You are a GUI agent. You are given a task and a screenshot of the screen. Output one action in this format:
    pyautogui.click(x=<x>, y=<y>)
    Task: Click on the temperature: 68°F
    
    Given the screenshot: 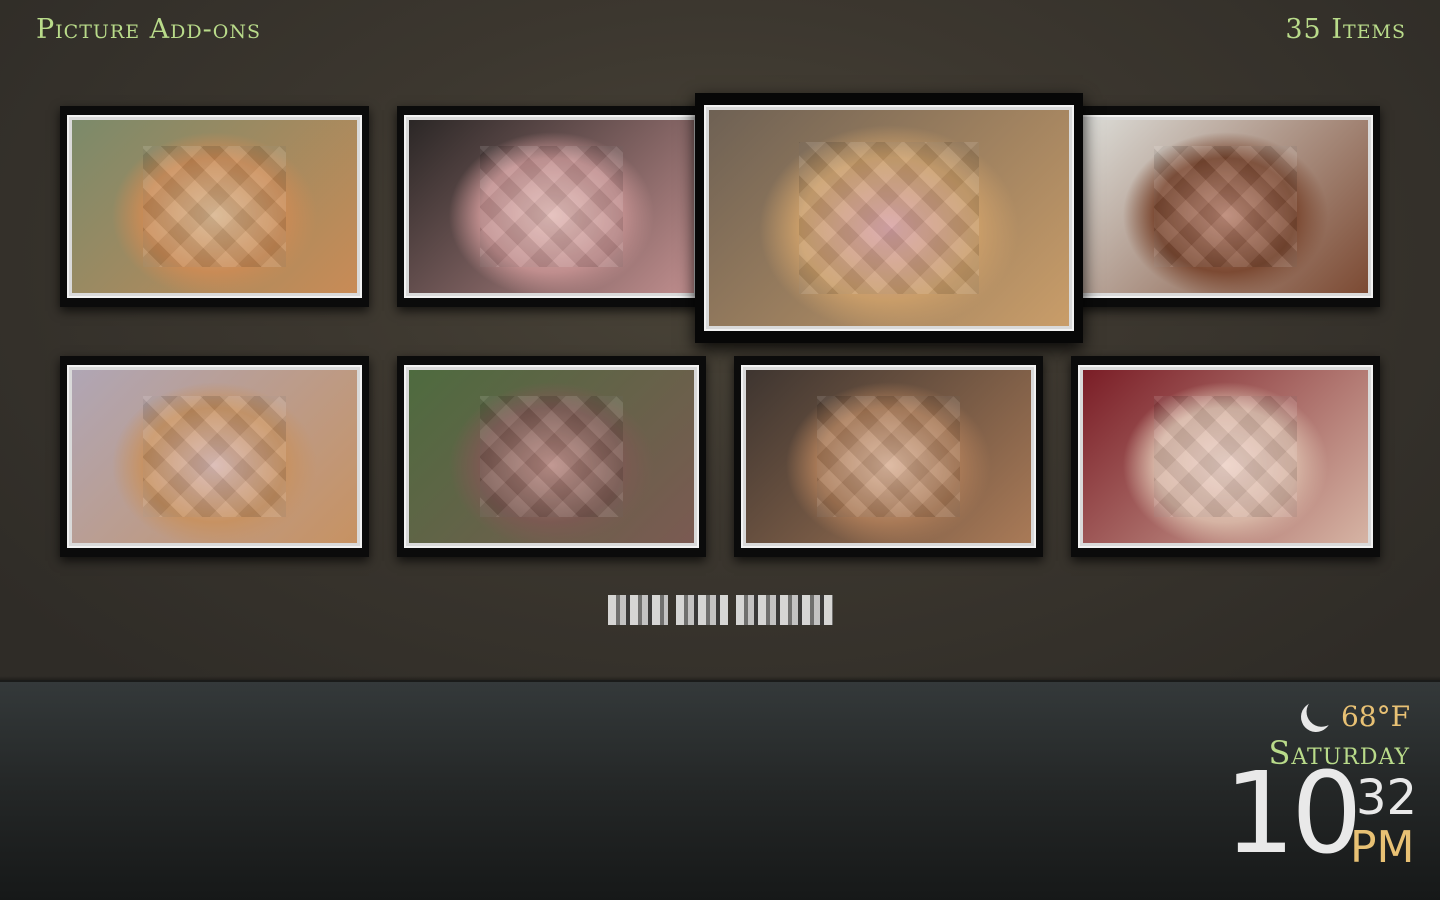 What is the action you would take?
    pyautogui.click(x=1375, y=716)
    